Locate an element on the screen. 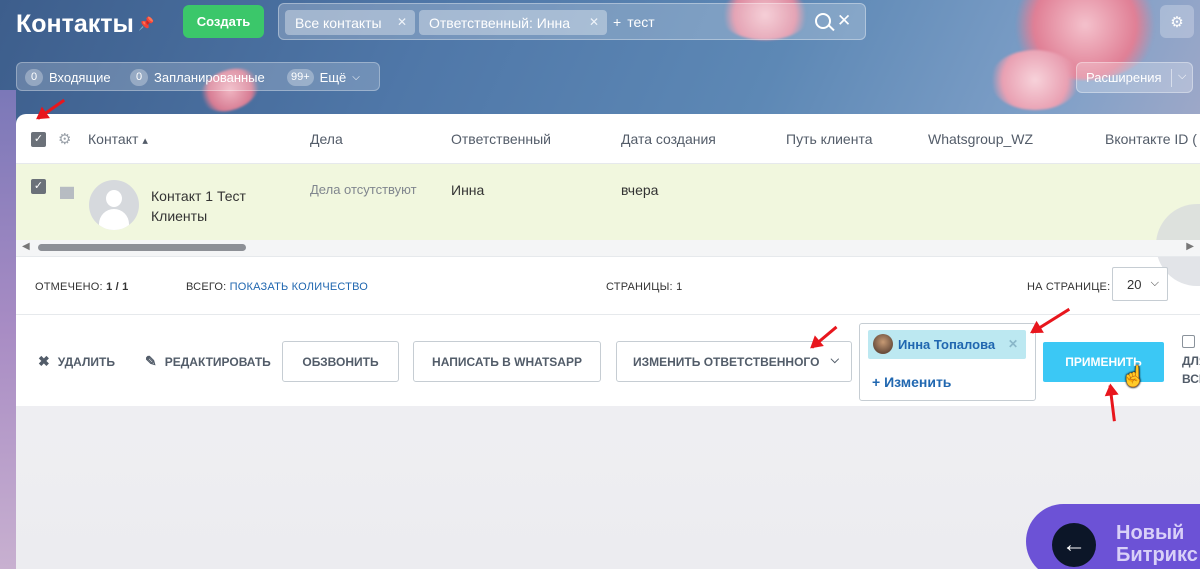  edit-action: ✎ РЕДАКТИРОВАТЬ is located at coordinates (208, 361).